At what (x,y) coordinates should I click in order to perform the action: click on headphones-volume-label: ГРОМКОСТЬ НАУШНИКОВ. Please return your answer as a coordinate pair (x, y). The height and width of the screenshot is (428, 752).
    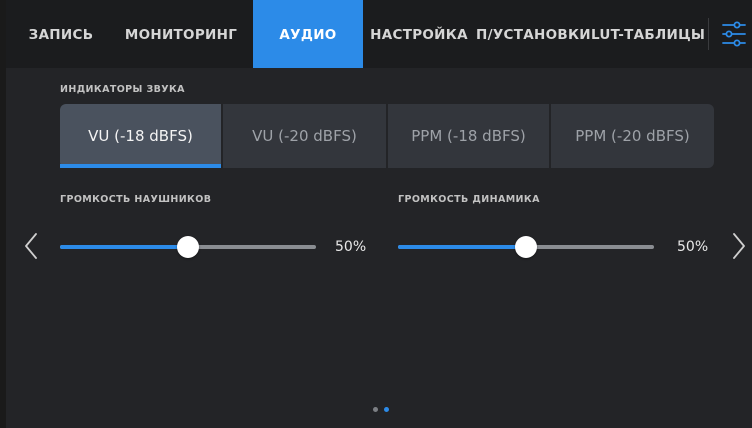
    Looking at the image, I should click on (136, 199).